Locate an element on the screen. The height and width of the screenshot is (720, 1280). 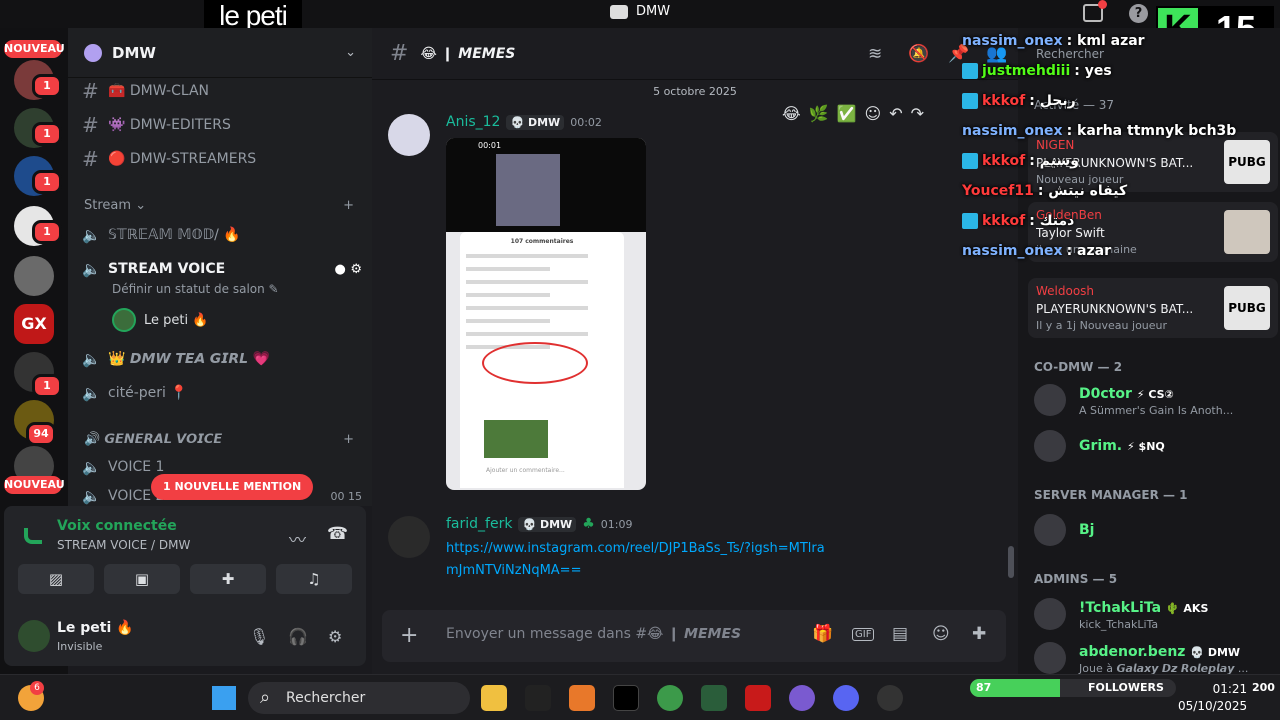
screen-share-button: ▣ is located at coordinates (142, 579).